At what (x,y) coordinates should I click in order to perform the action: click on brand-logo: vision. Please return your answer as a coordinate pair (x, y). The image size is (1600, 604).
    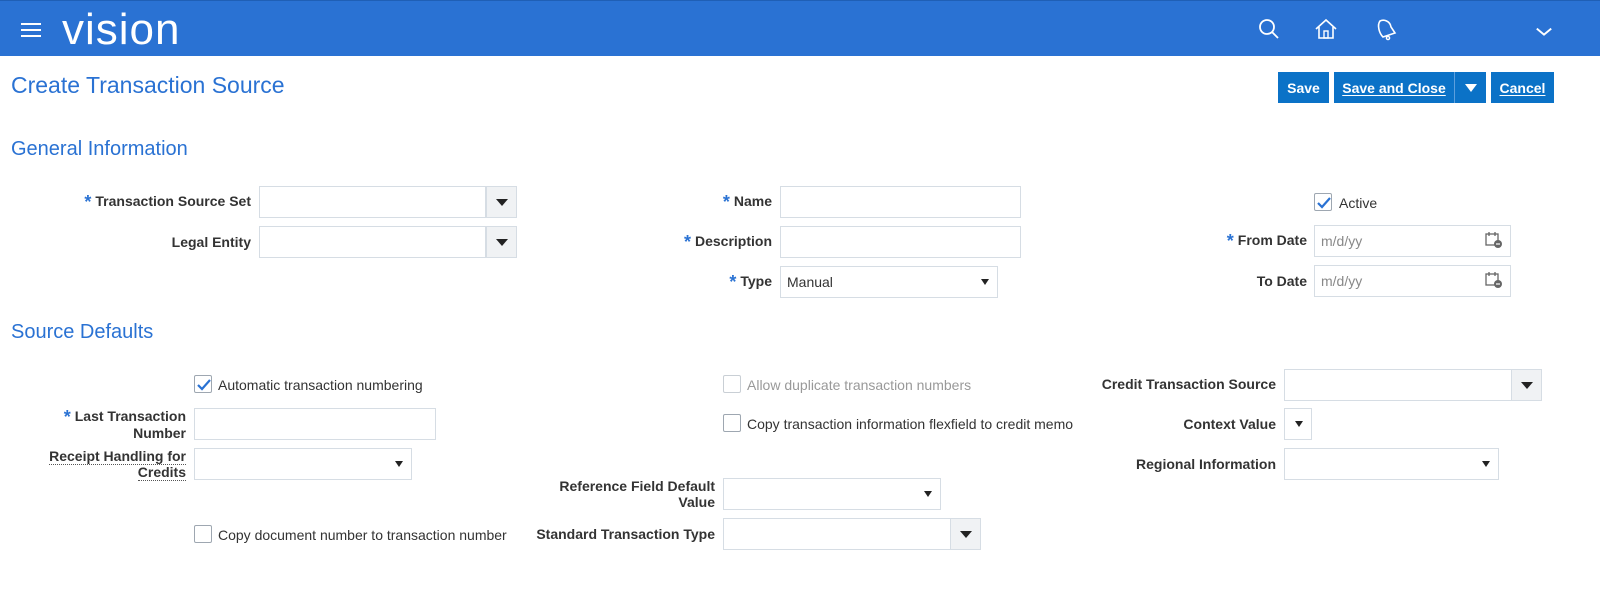
    Looking at the image, I should click on (121, 30).